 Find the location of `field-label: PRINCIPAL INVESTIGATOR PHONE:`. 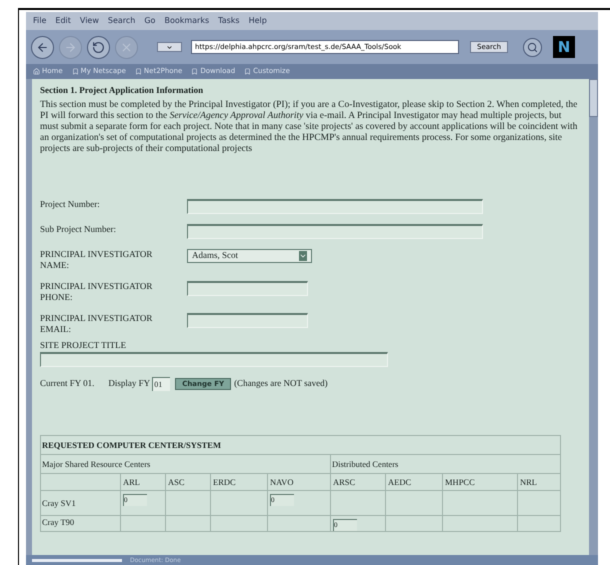

field-label: PRINCIPAL INVESTIGATOR PHONE: is located at coordinates (97, 291).